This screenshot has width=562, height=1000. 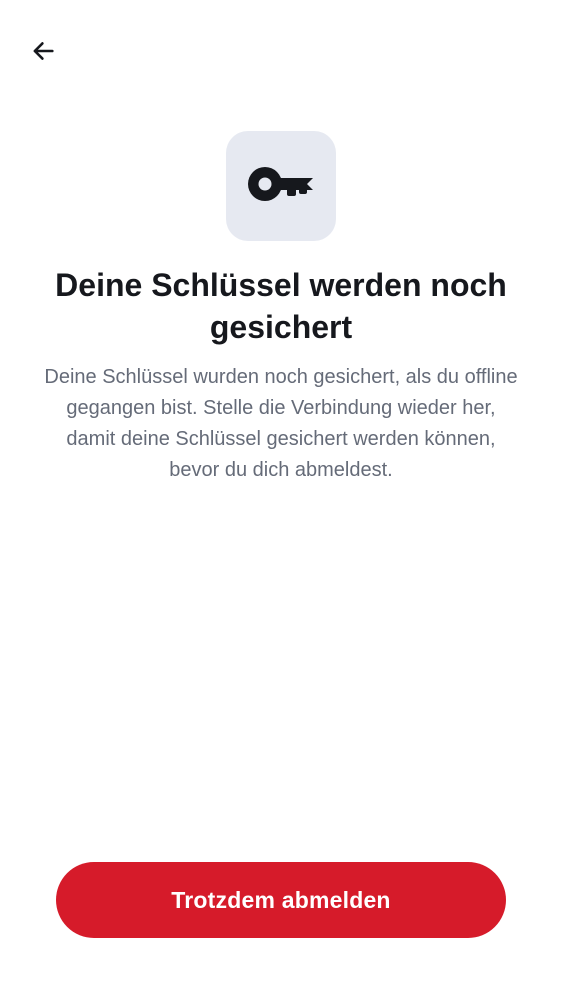 I want to click on arrow-left-icon, so click(x=43, y=51).